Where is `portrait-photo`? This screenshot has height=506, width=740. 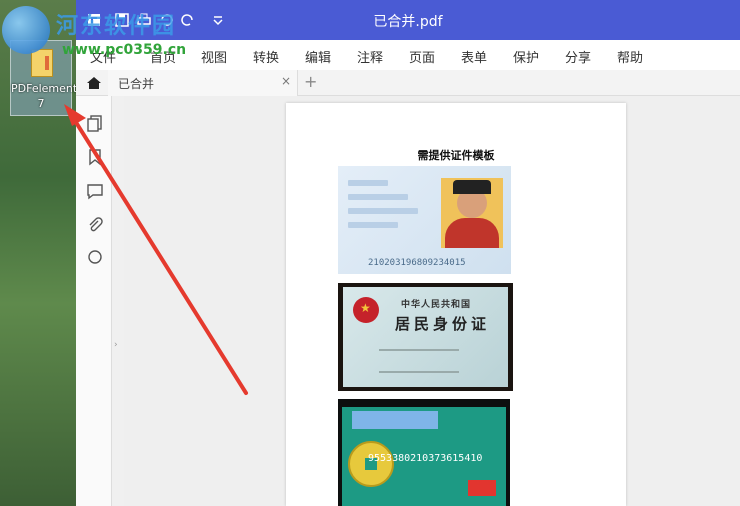
portrait-photo is located at coordinates (472, 213).